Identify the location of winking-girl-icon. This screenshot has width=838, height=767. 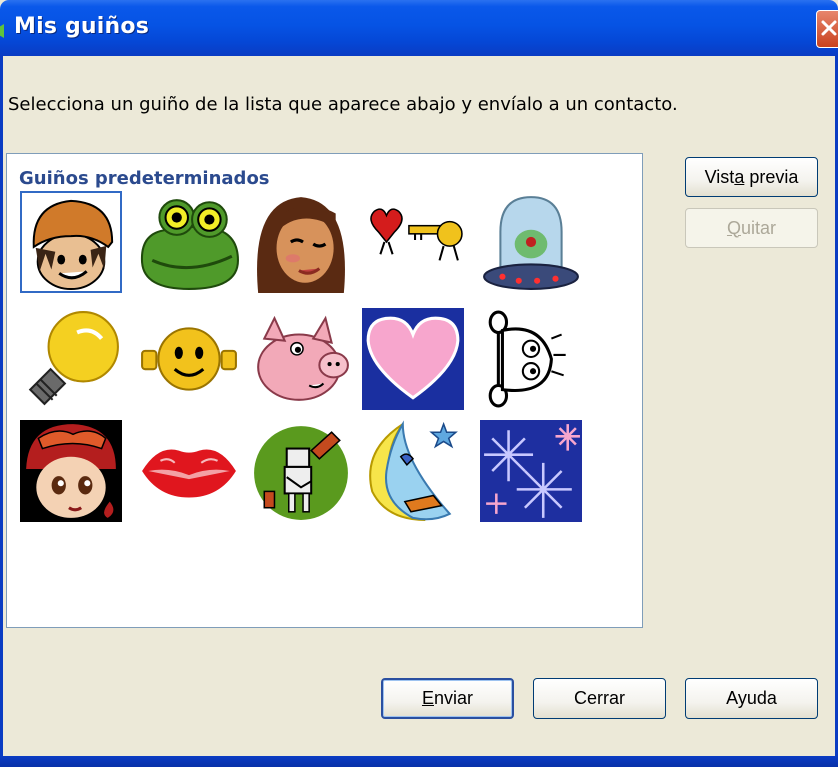
(301, 242).